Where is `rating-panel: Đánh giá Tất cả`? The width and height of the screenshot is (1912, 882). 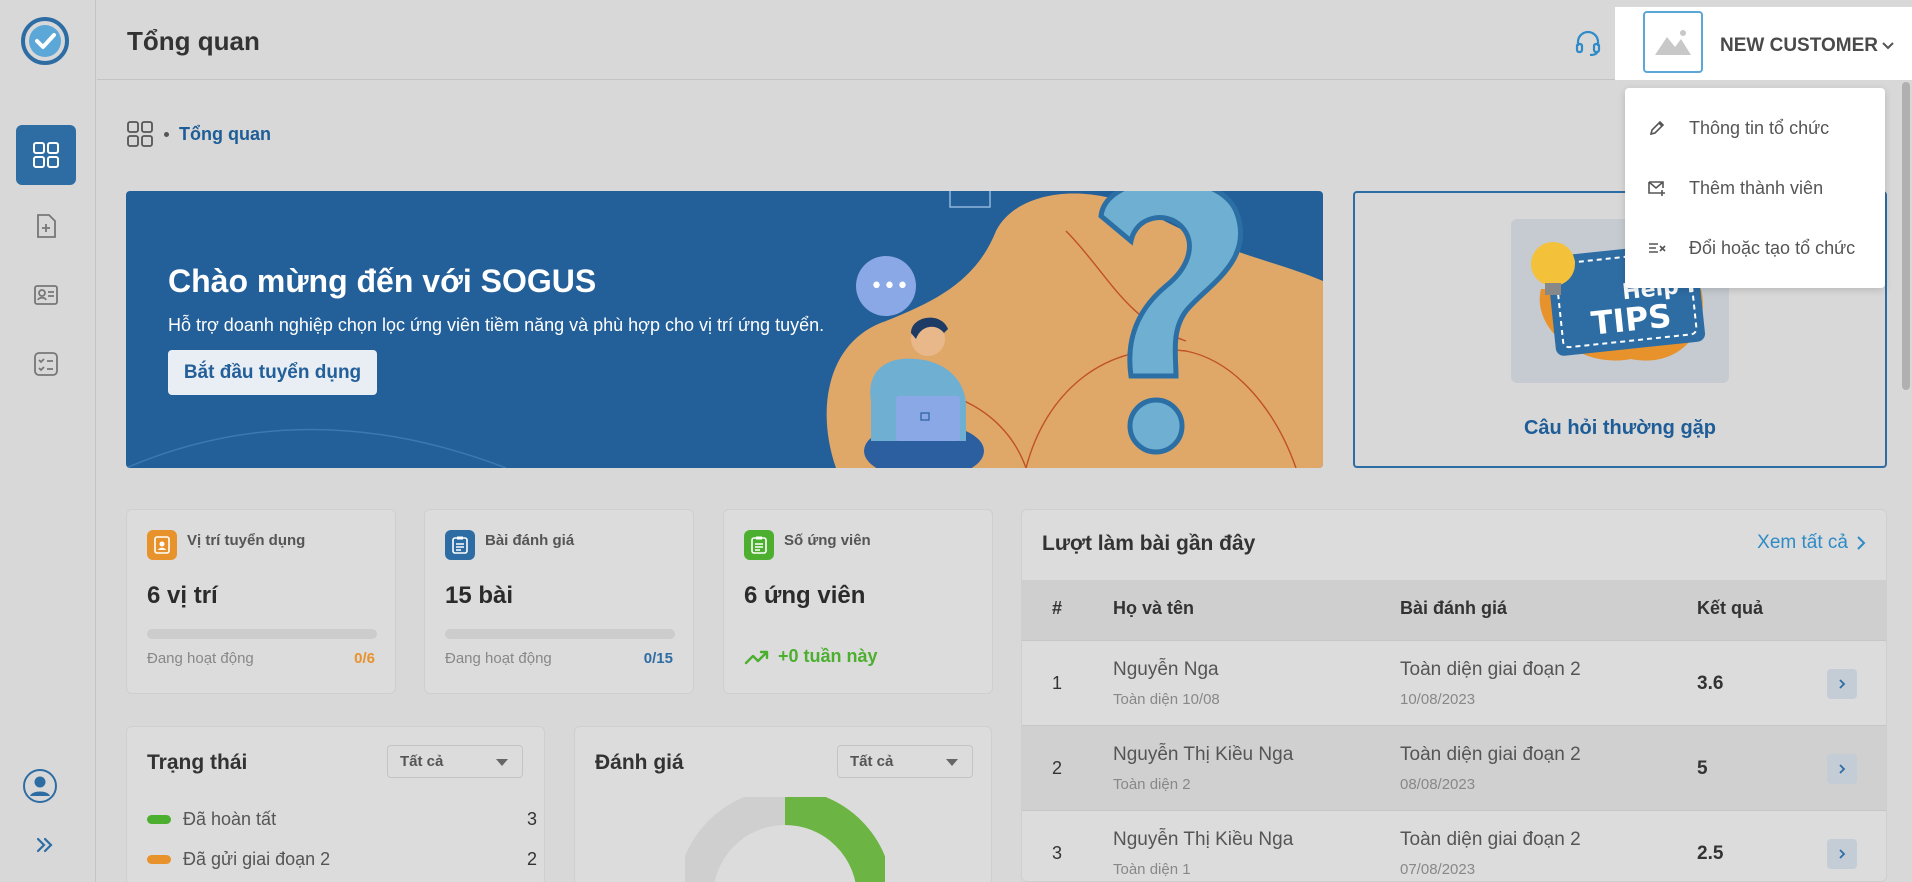 rating-panel: Đánh giá Tất cả is located at coordinates (783, 804).